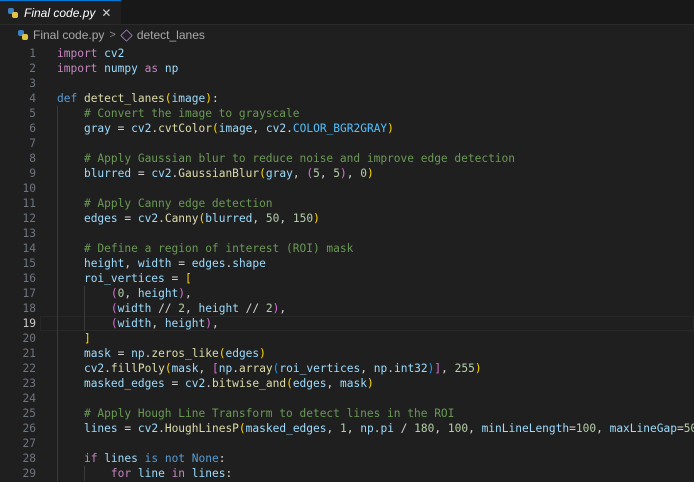 The width and height of the screenshot is (694, 482). Describe the element at coordinates (107, 368) in the screenshot. I see `code-token: .` at that location.